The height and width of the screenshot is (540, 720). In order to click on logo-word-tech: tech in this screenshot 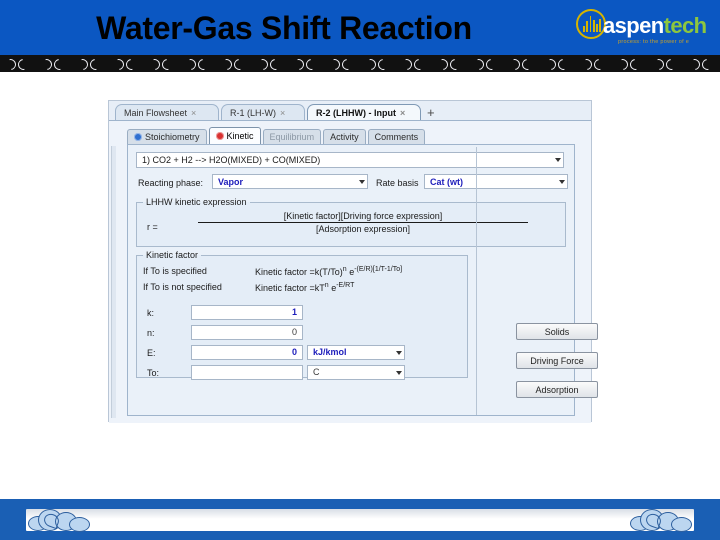, I will do `click(685, 25)`.